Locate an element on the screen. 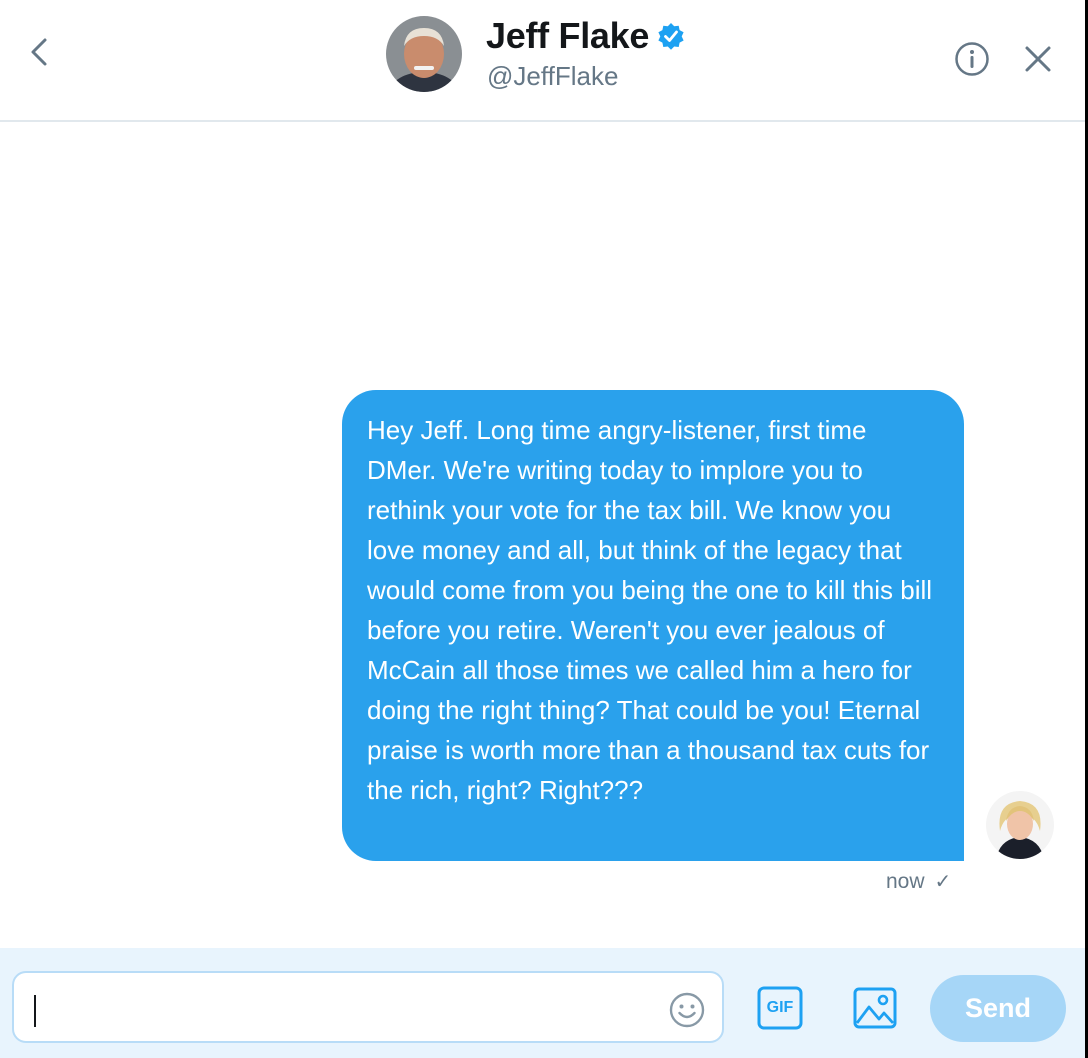 Image resolution: width=1088 pixels, height=1058 pixels. sender-avatar is located at coordinates (1020, 825).